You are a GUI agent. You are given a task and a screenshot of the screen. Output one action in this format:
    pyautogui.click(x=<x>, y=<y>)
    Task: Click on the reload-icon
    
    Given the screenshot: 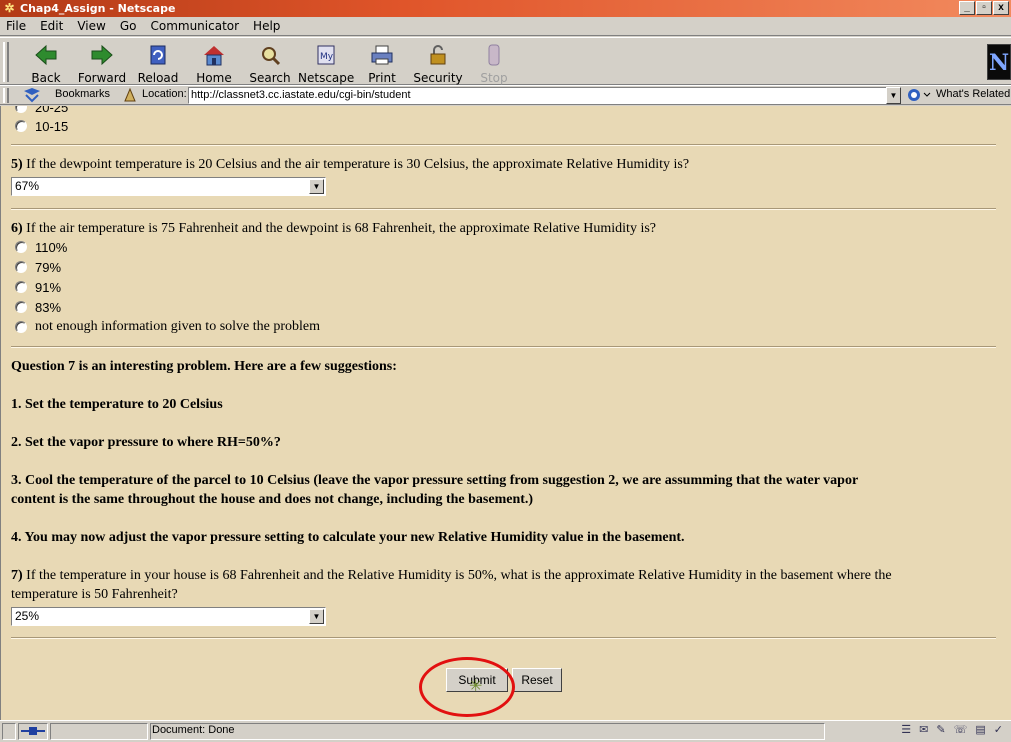 What is the action you would take?
    pyautogui.click(x=158, y=55)
    